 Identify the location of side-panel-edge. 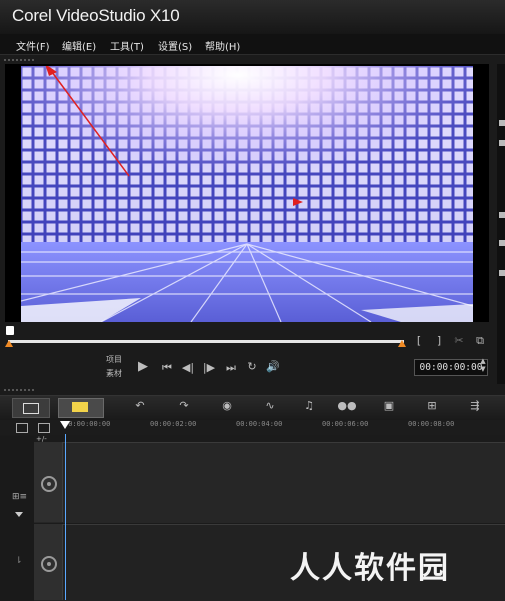
(501, 224).